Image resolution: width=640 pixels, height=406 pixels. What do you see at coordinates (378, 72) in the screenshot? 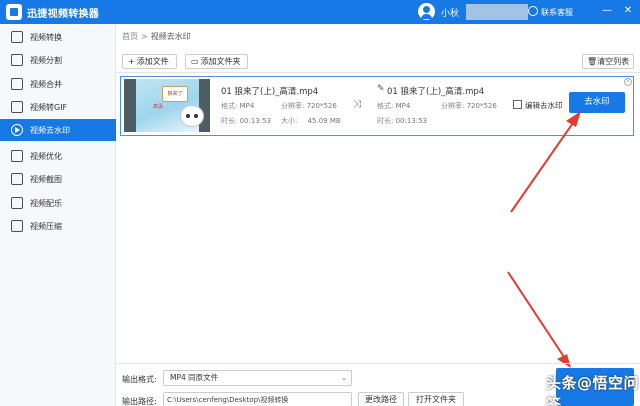
I see `toolbar-divider` at bounding box center [378, 72].